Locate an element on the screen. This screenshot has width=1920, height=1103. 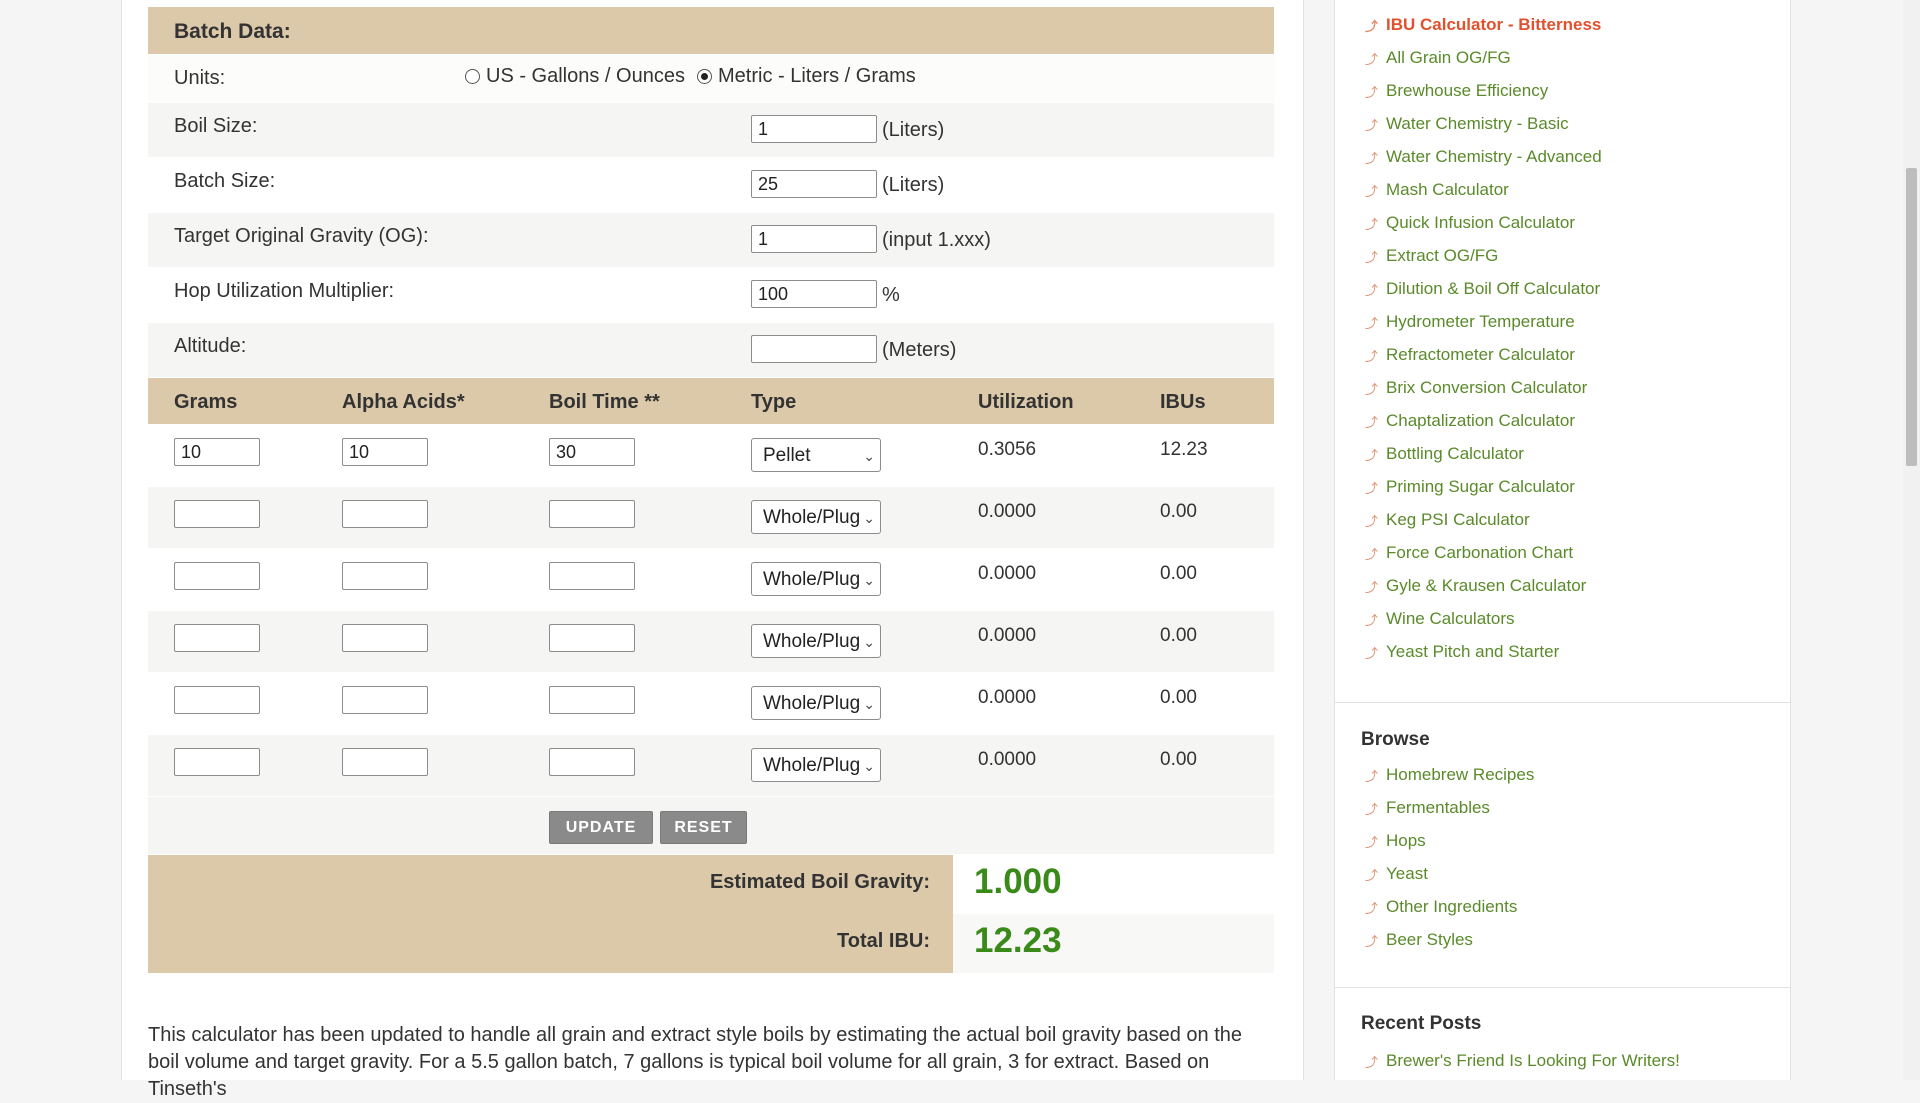
units-label: Units: is located at coordinates (200, 78).